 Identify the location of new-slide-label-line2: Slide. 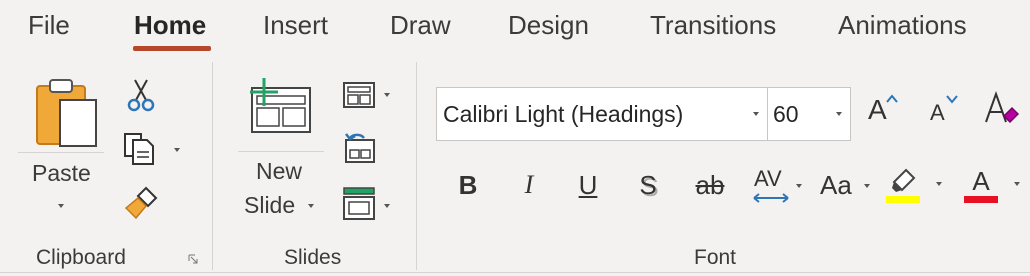
(270, 205).